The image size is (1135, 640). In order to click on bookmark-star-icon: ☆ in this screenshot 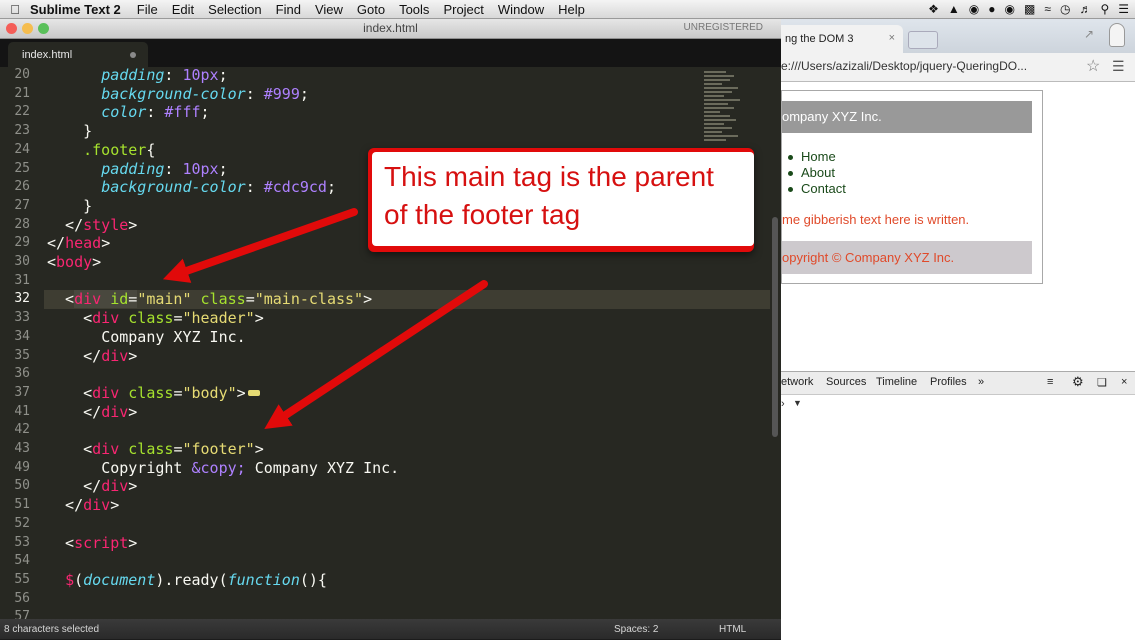, I will do `click(1093, 66)`.